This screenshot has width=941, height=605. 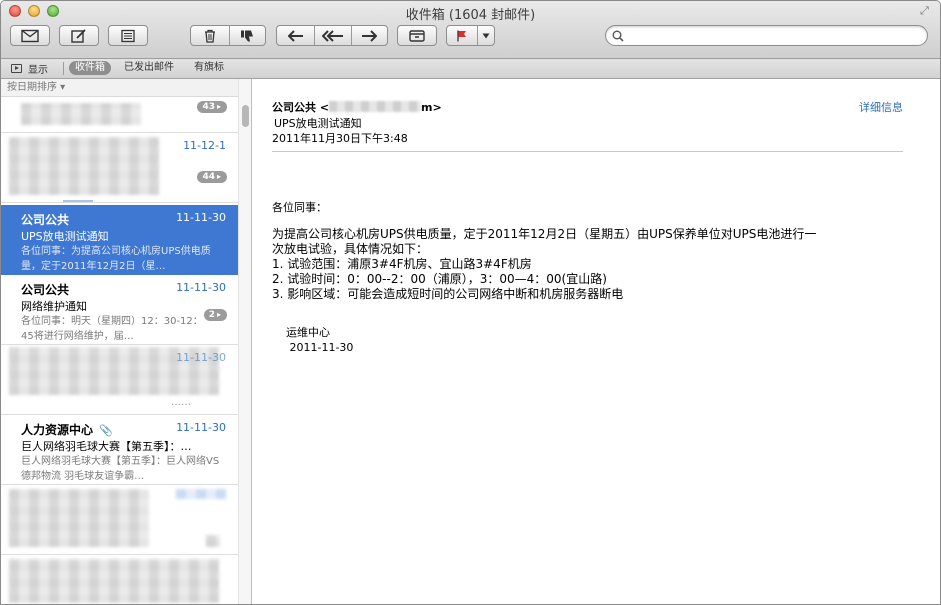 I want to click on get-mail-button, so click(x=30, y=35).